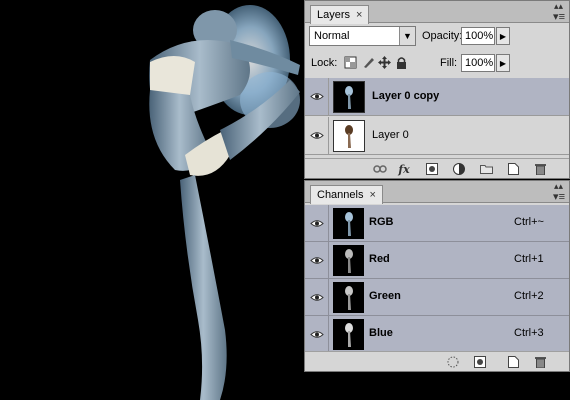  I want to click on link-layers-icon, so click(380, 169).